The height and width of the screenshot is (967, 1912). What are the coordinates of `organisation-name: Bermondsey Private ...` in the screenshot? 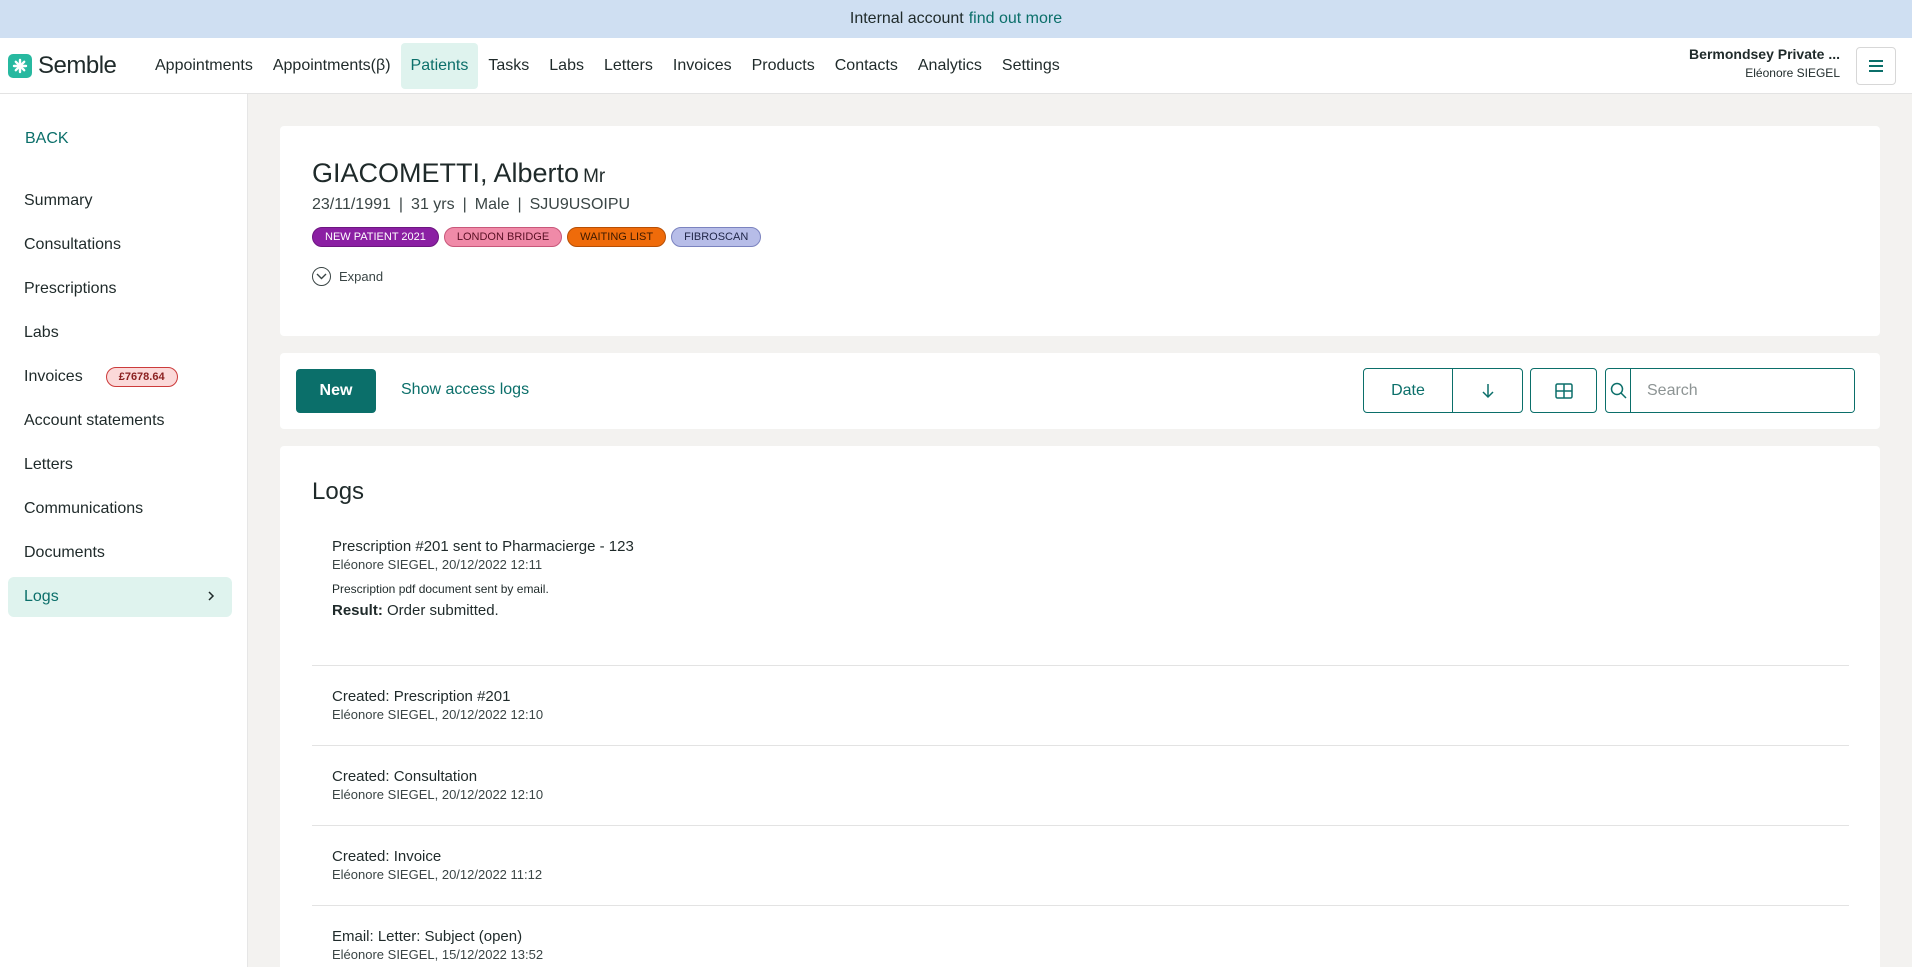 It's located at (1764, 54).